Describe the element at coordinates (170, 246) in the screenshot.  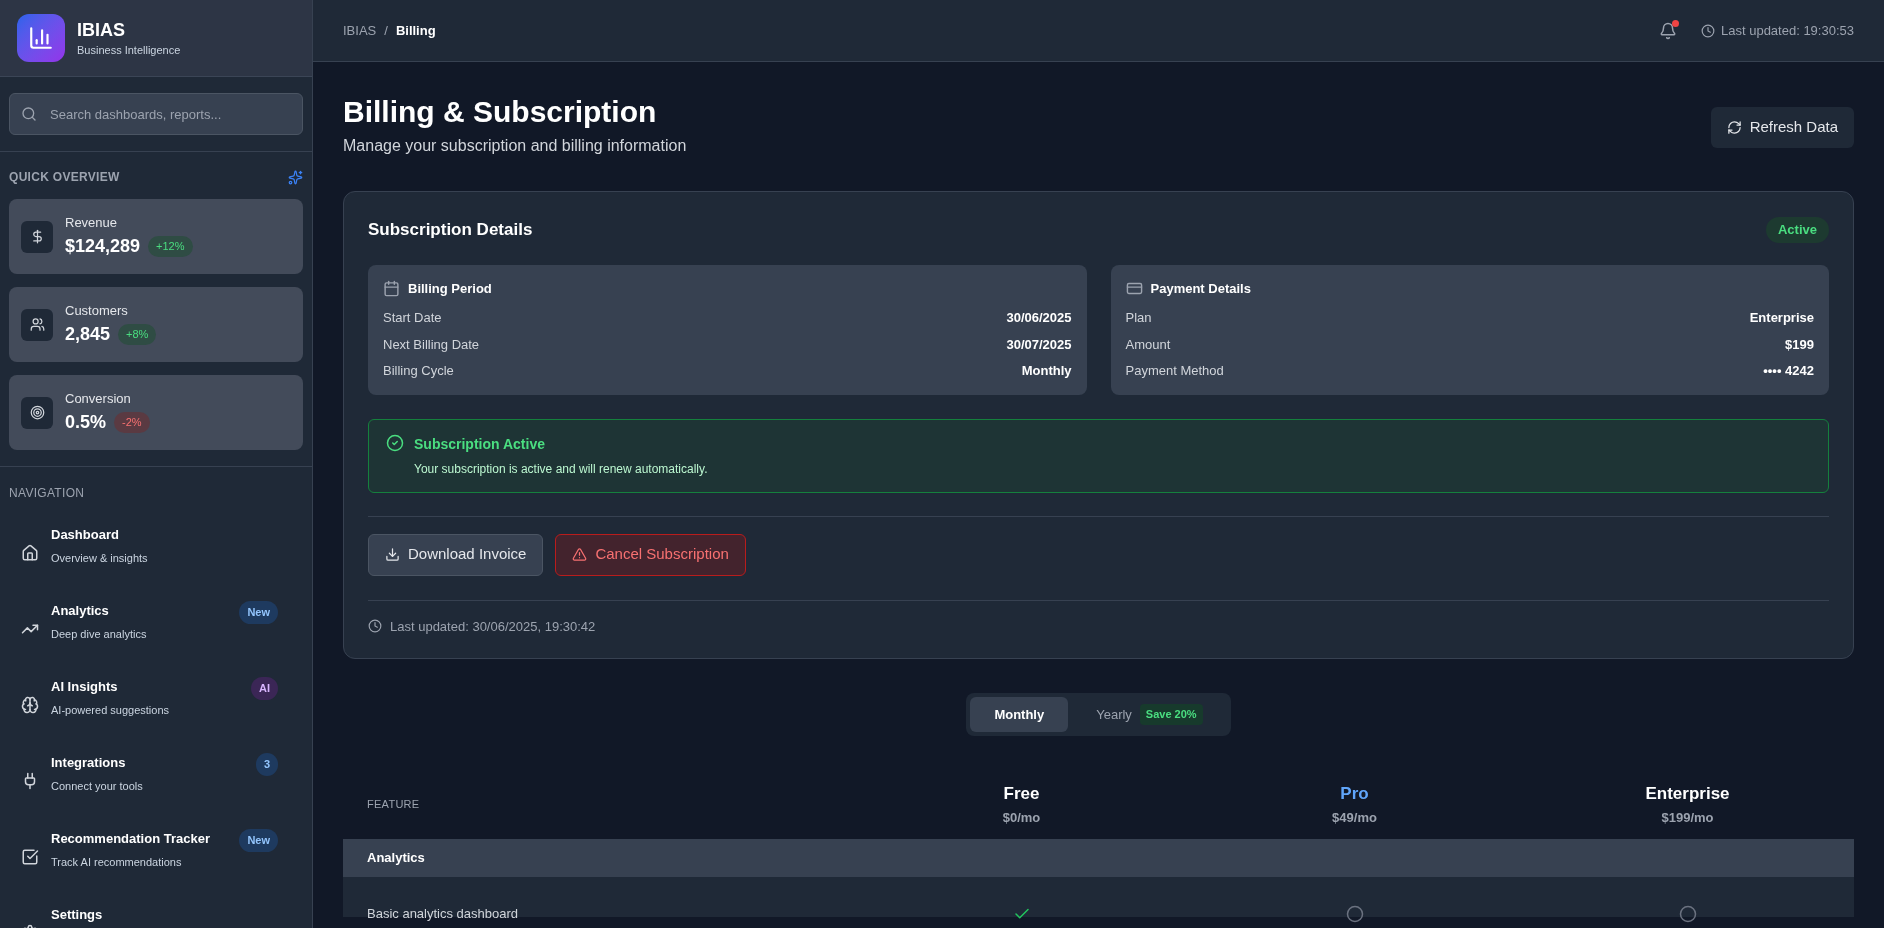
I see `change-badge: +12%` at that location.